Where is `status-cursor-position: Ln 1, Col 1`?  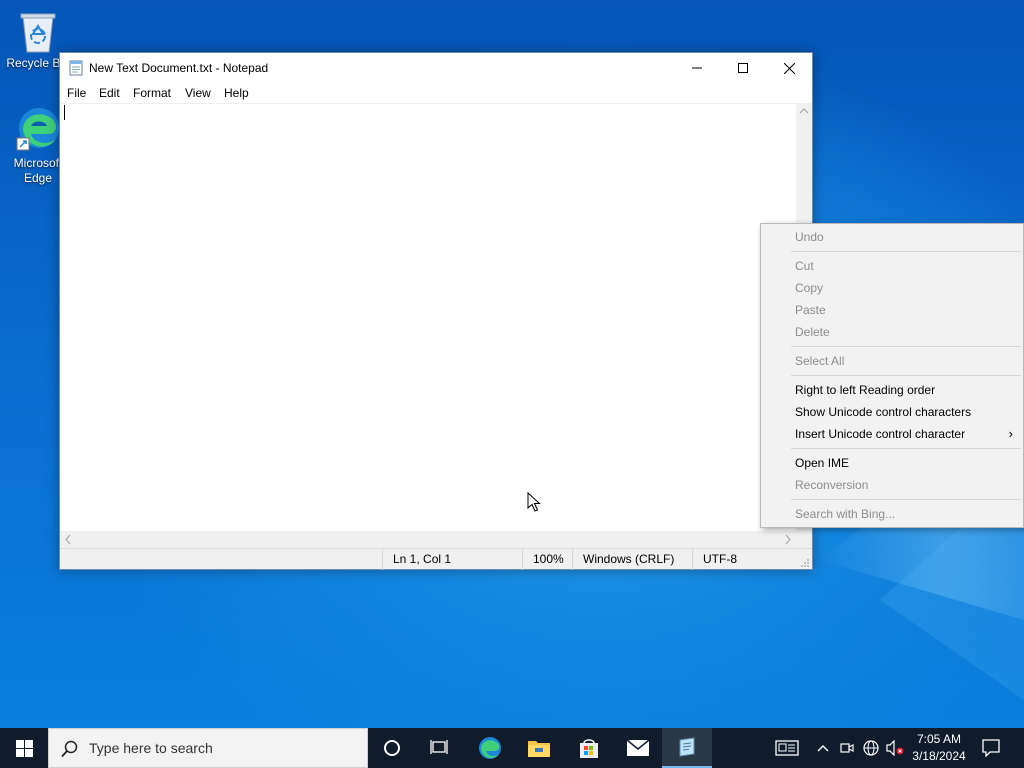
status-cursor-position: Ln 1, Col 1 is located at coordinates (452, 559).